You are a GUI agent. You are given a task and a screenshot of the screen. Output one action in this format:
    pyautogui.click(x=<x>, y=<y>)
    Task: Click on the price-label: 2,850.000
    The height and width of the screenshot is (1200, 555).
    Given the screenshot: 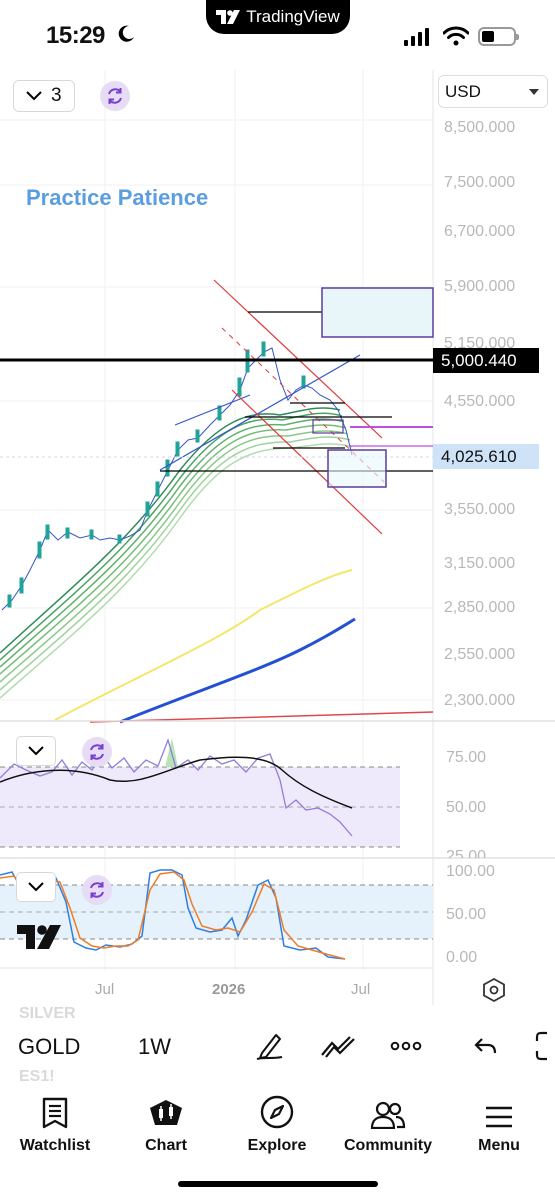 What is the action you would take?
    pyautogui.click(x=480, y=607)
    